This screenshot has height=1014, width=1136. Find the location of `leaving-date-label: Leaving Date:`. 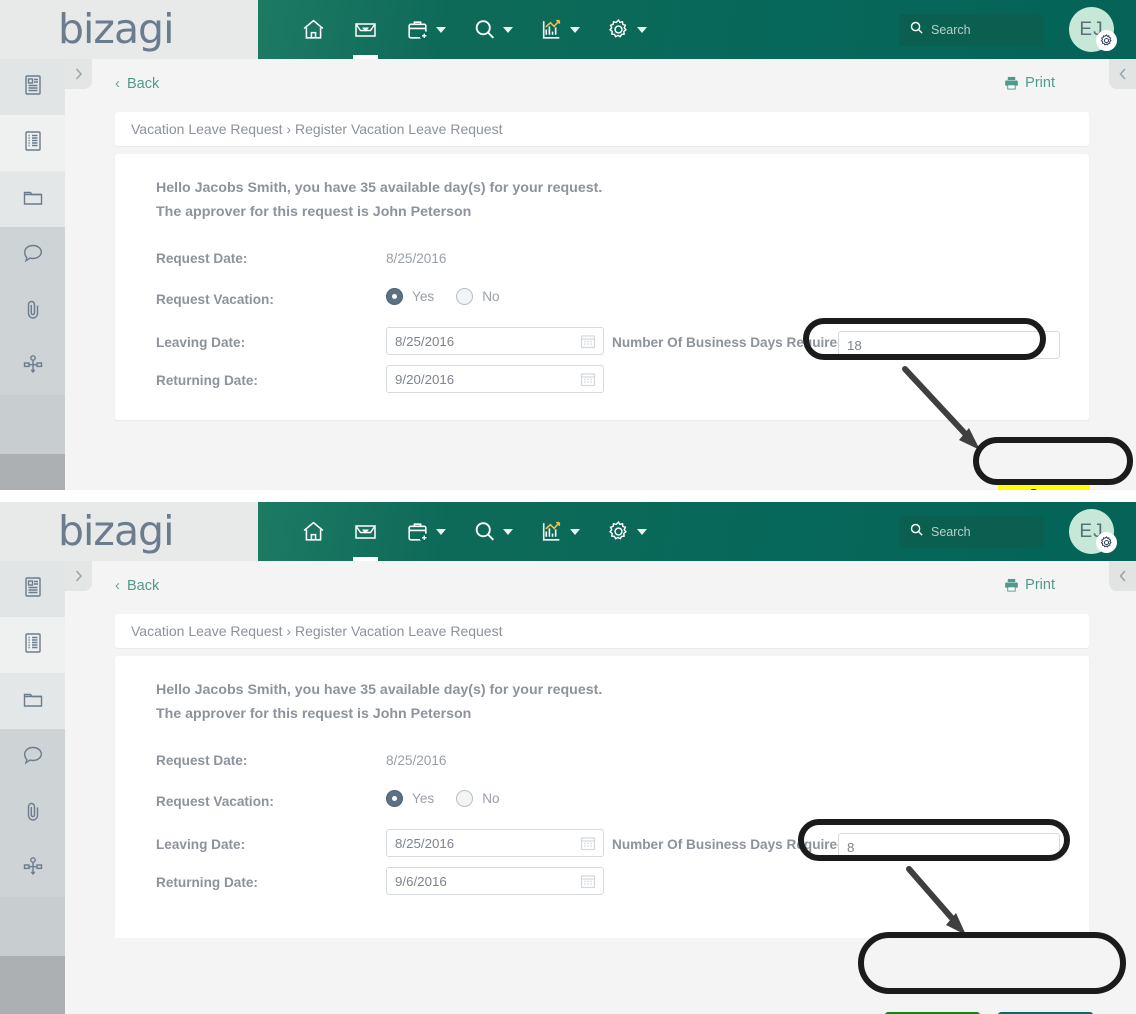

leaving-date-label: Leaving Date: is located at coordinates (201, 844).